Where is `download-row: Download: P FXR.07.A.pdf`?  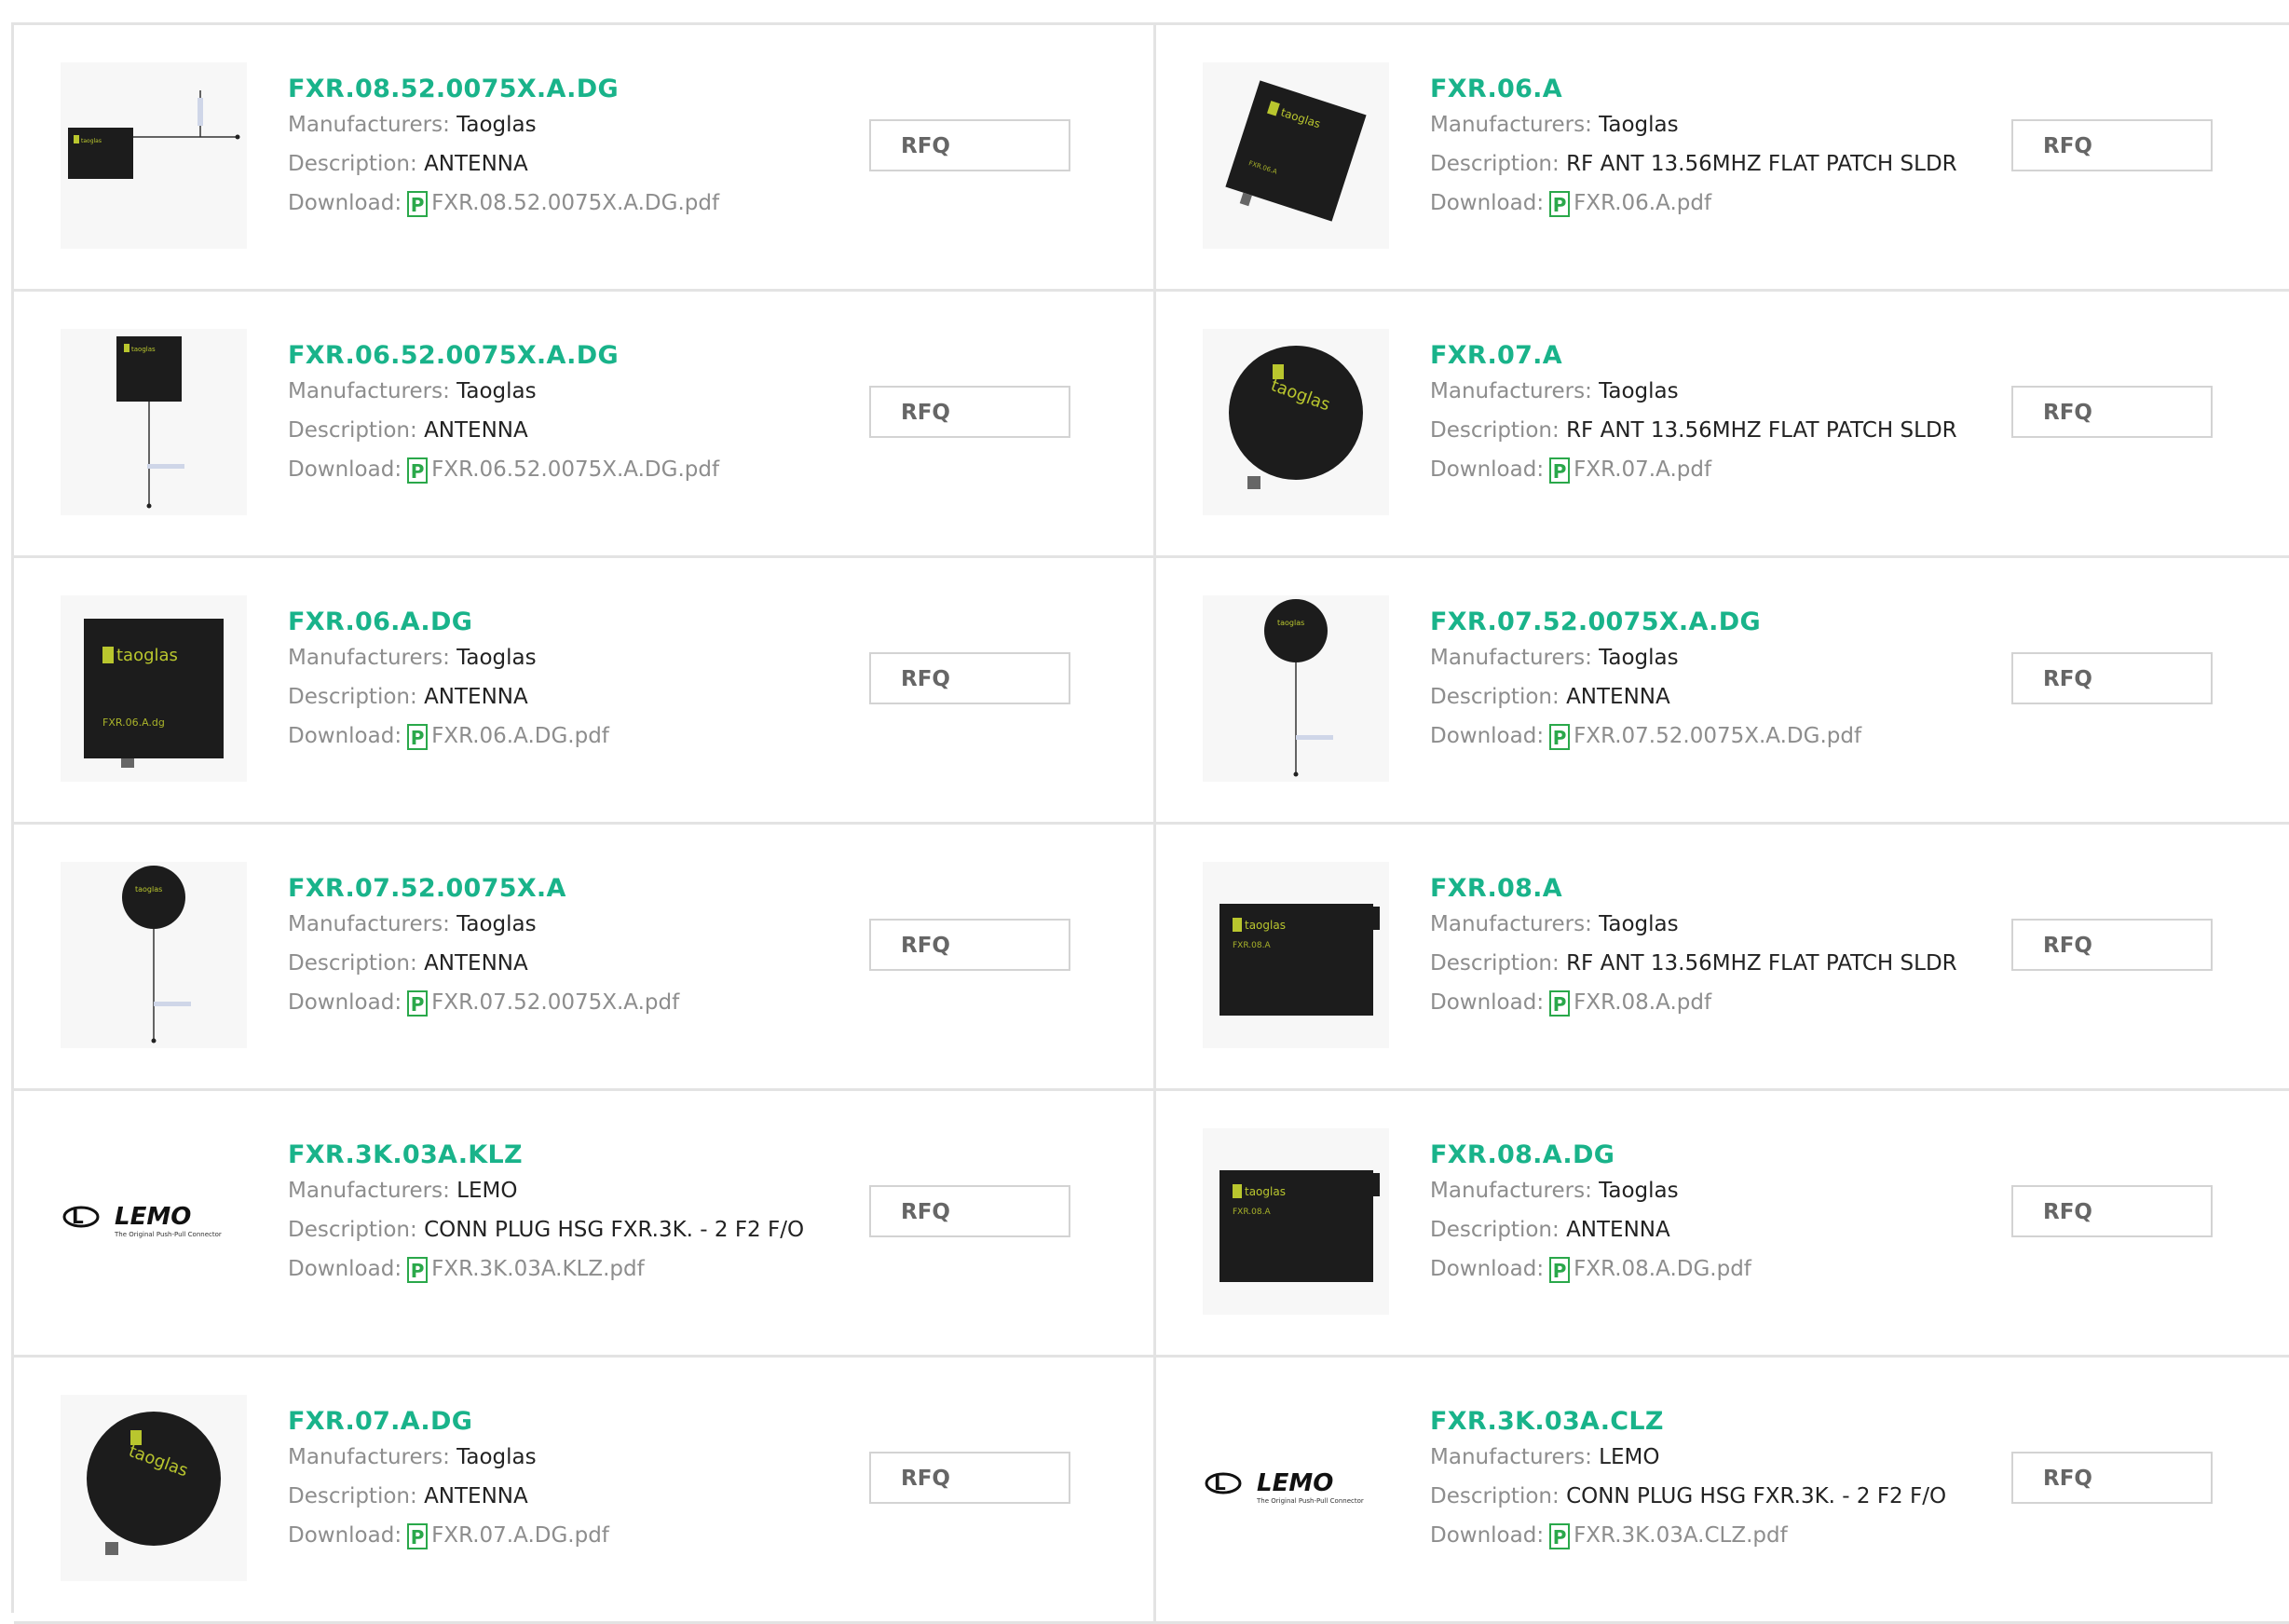
download-row: Download: P FXR.07.A.pdf is located at coordinates (1693, 469).